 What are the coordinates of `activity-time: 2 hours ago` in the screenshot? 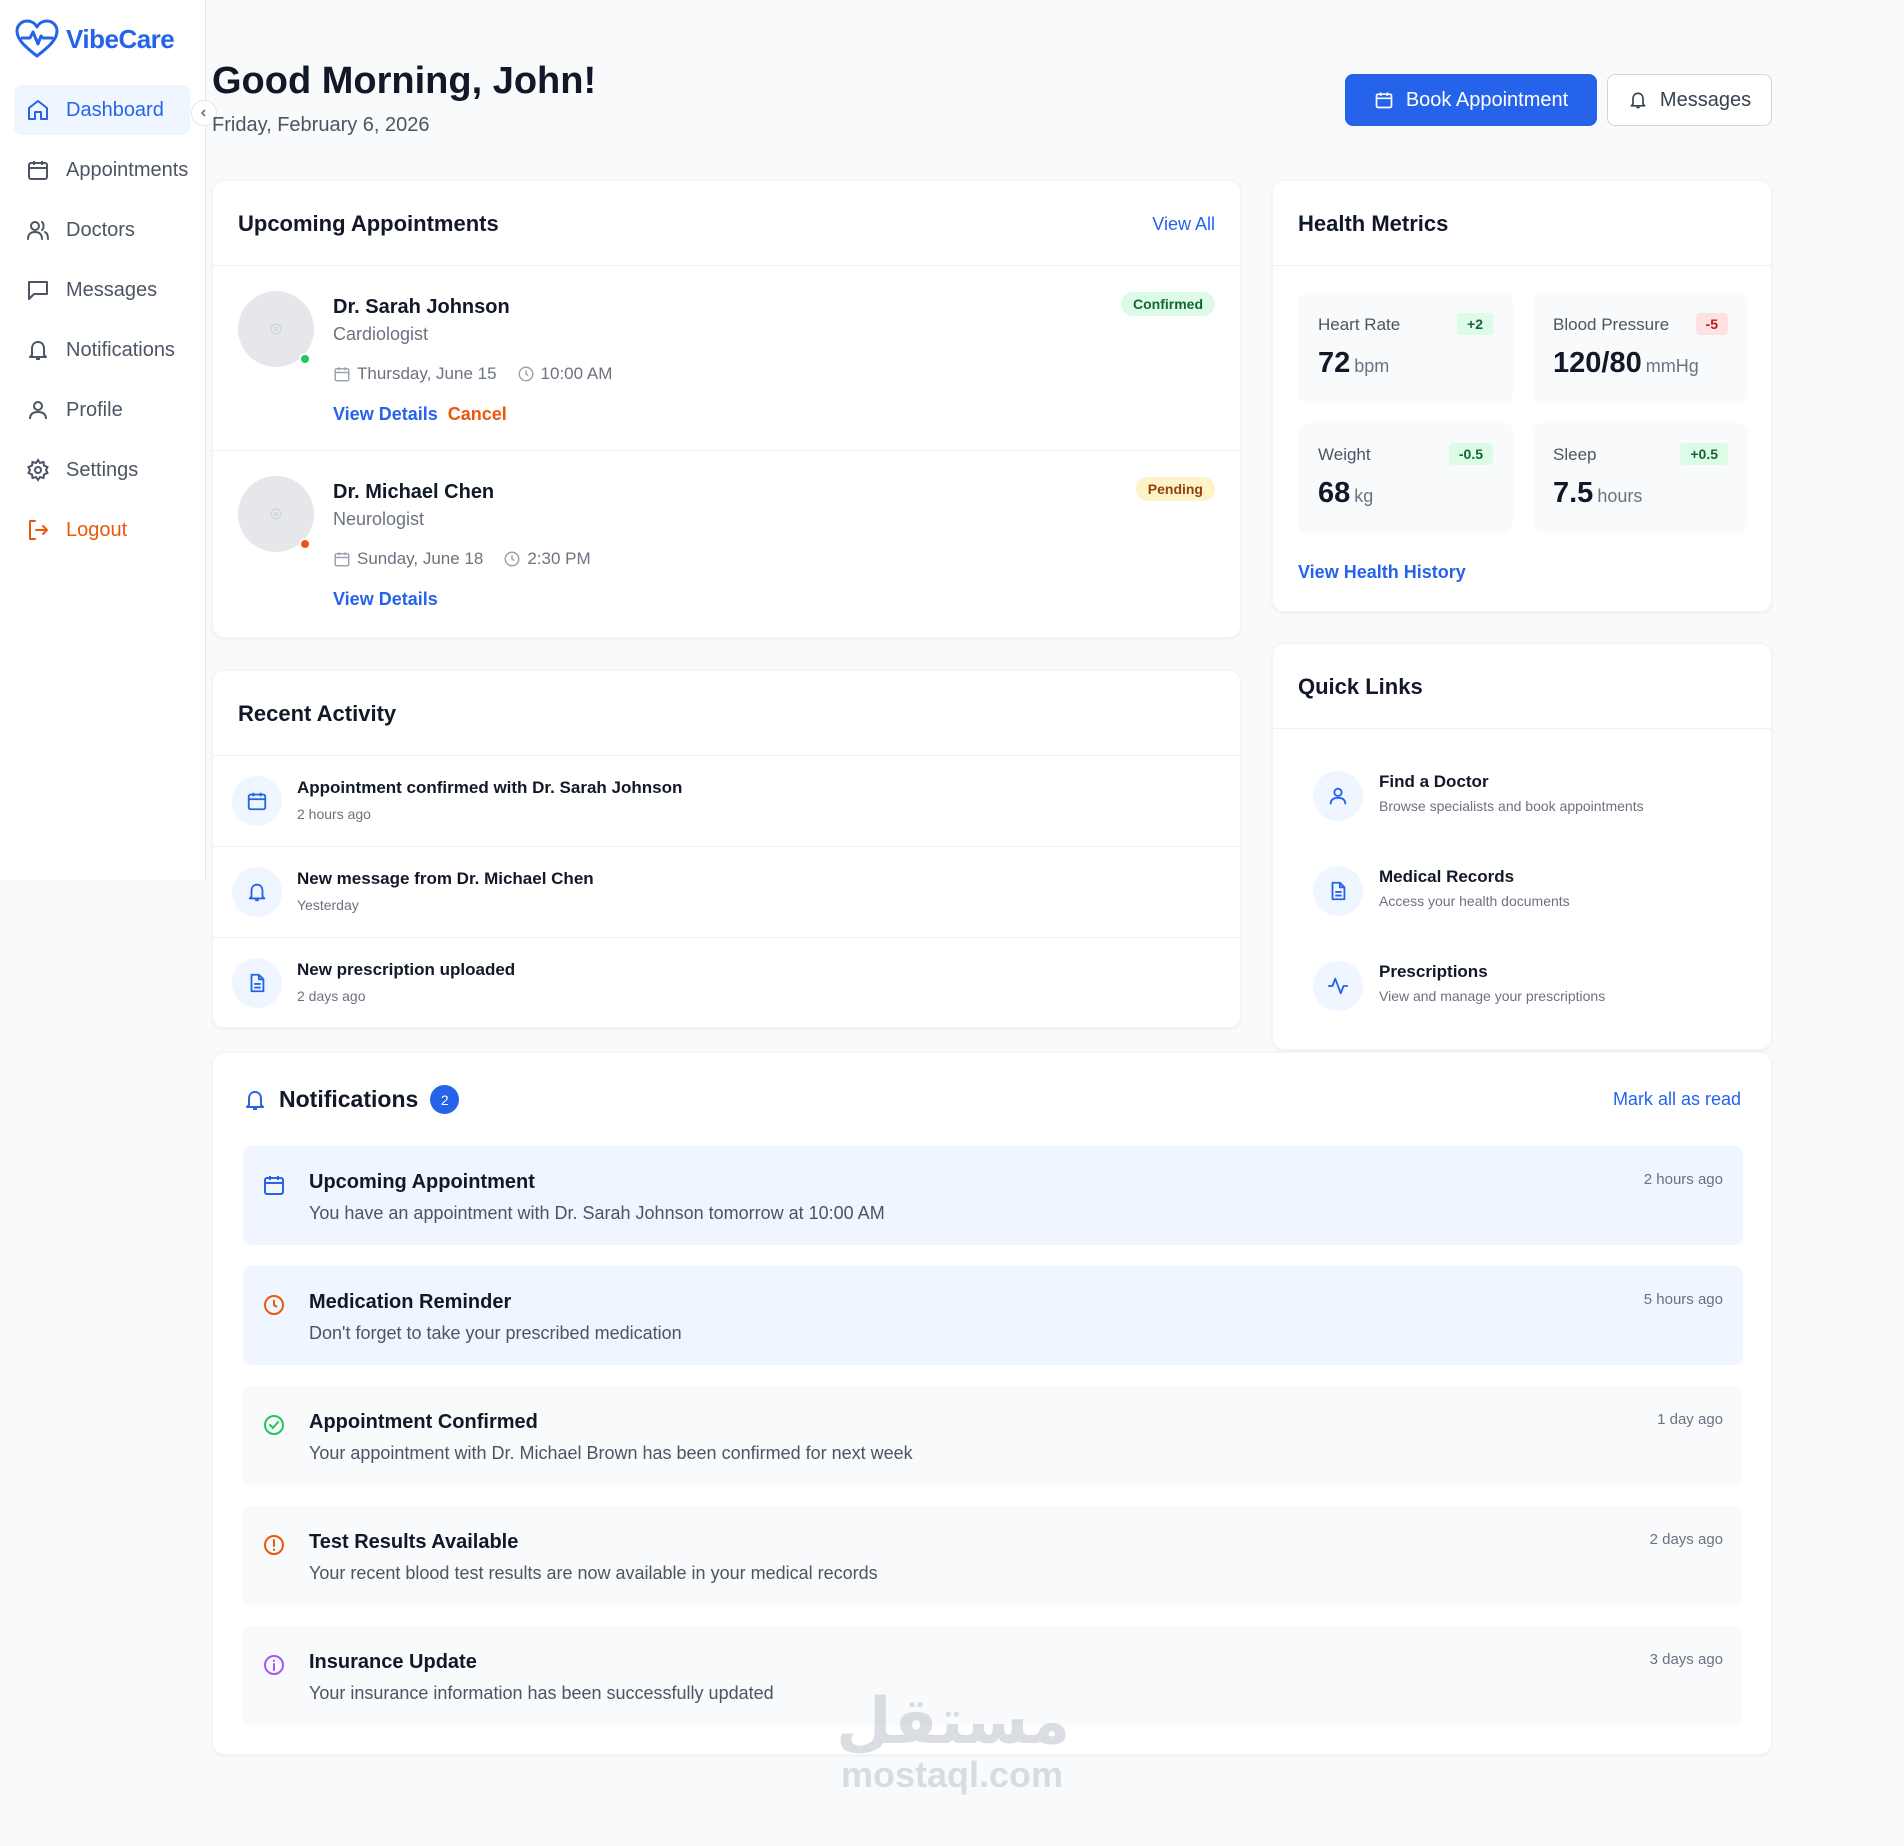 It's located at (334, 814).